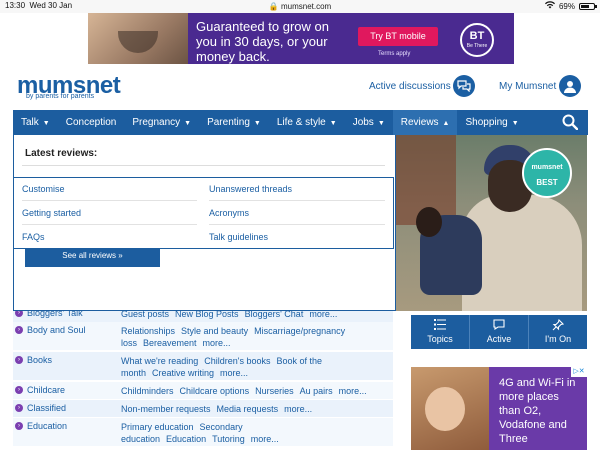 The height and width of the screenshot is (450, 600). What do you see at coordinates (51, 213) in the screenshot?
I see `getting-started-link: Getting started` at bounding box center [51, 213].